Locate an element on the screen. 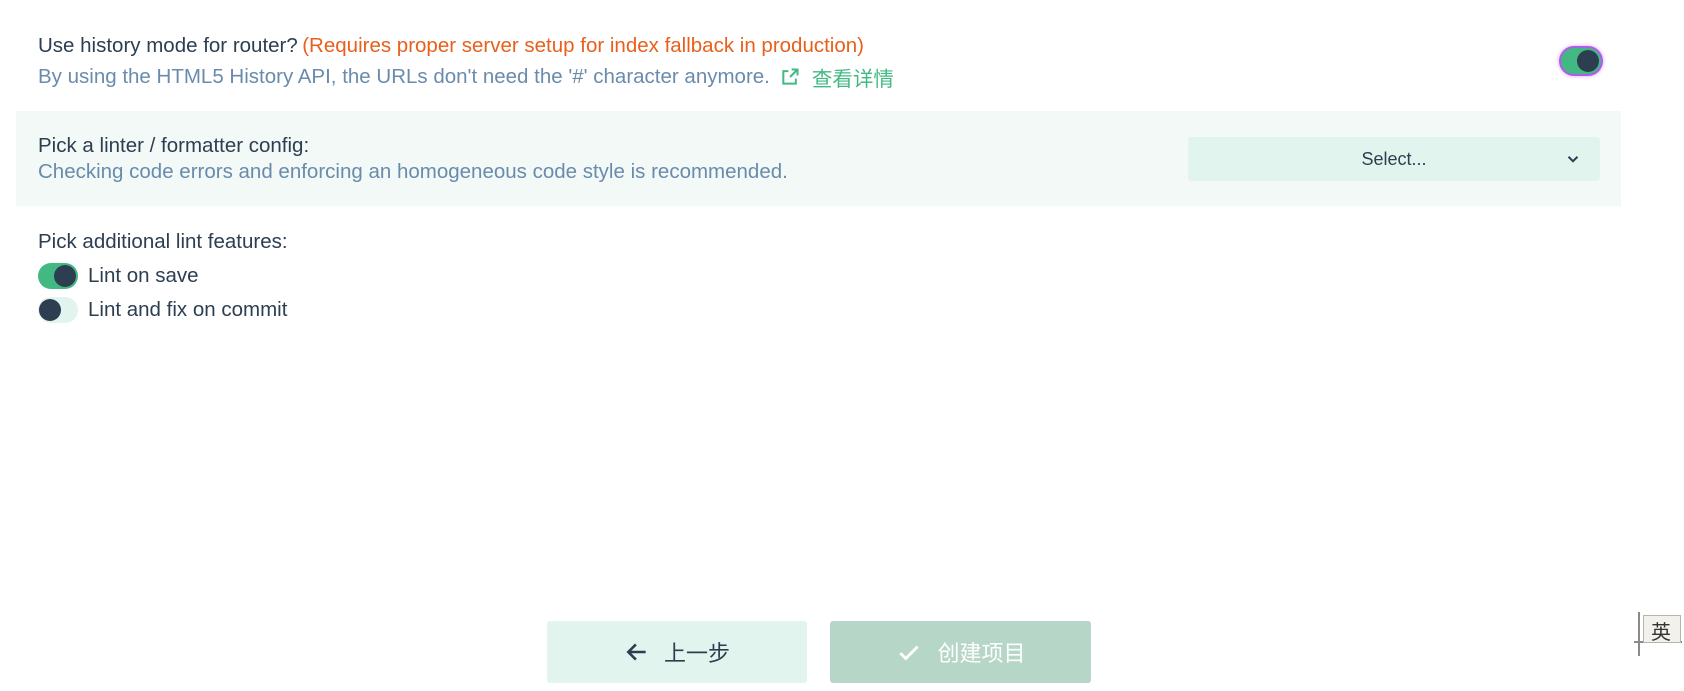  lint-fix-on-commit-label: Lint and fix on commit is located at coordinates (188, 309).